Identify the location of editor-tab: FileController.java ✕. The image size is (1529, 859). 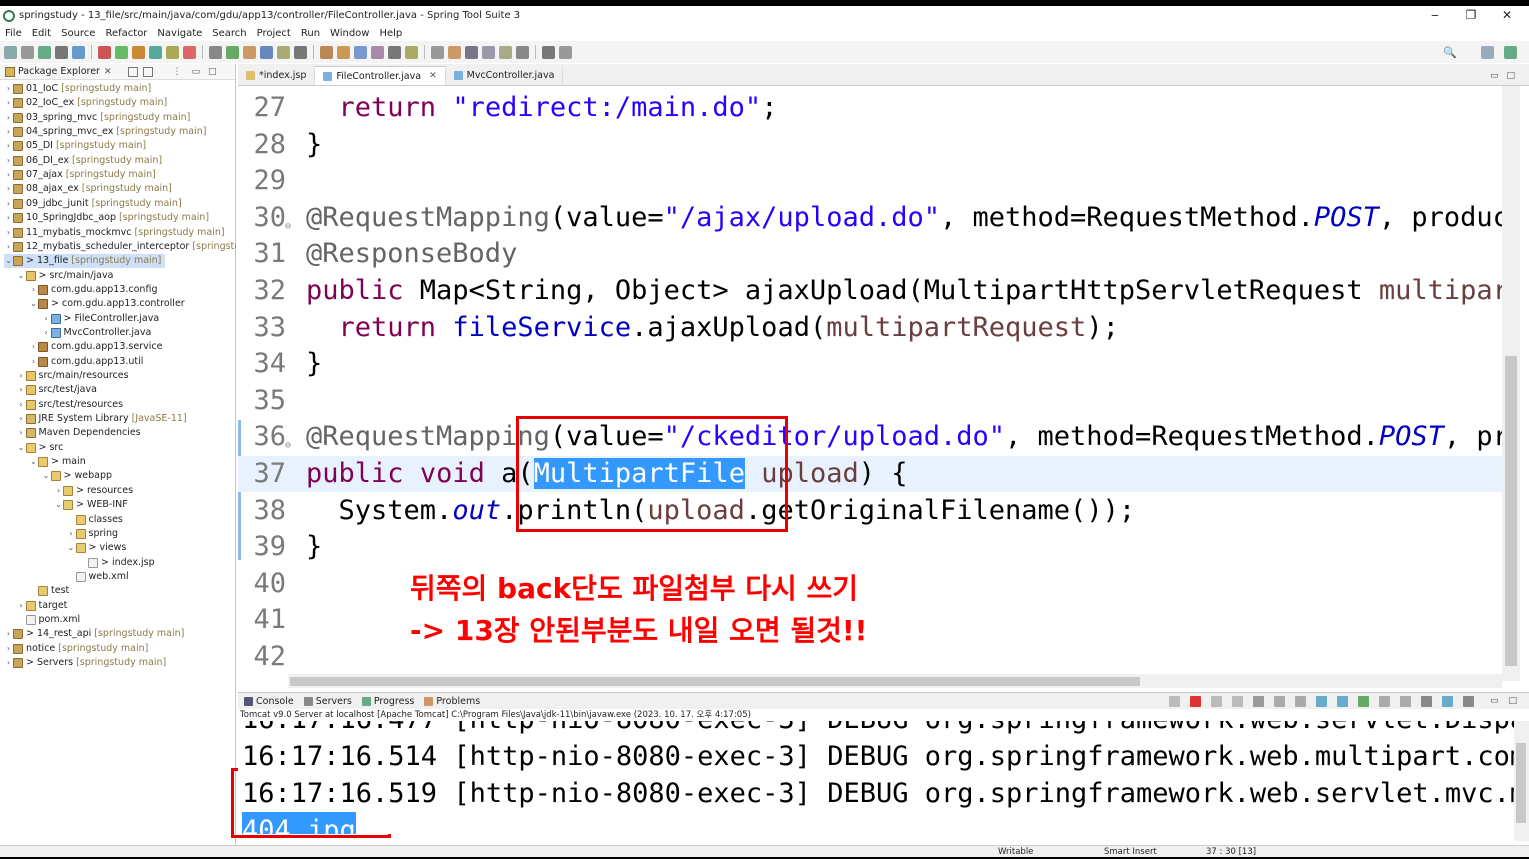
(380, 75).